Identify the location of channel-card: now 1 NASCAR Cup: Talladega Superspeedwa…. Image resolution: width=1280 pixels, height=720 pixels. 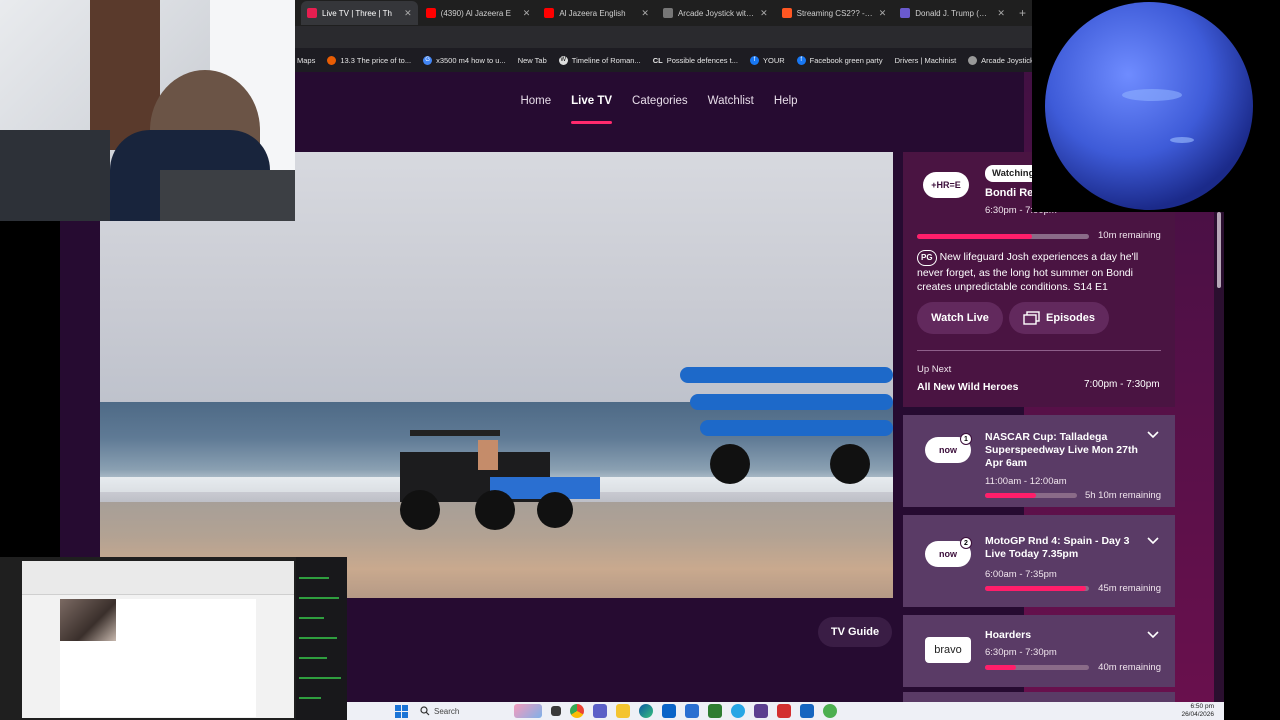
(1039, 461).